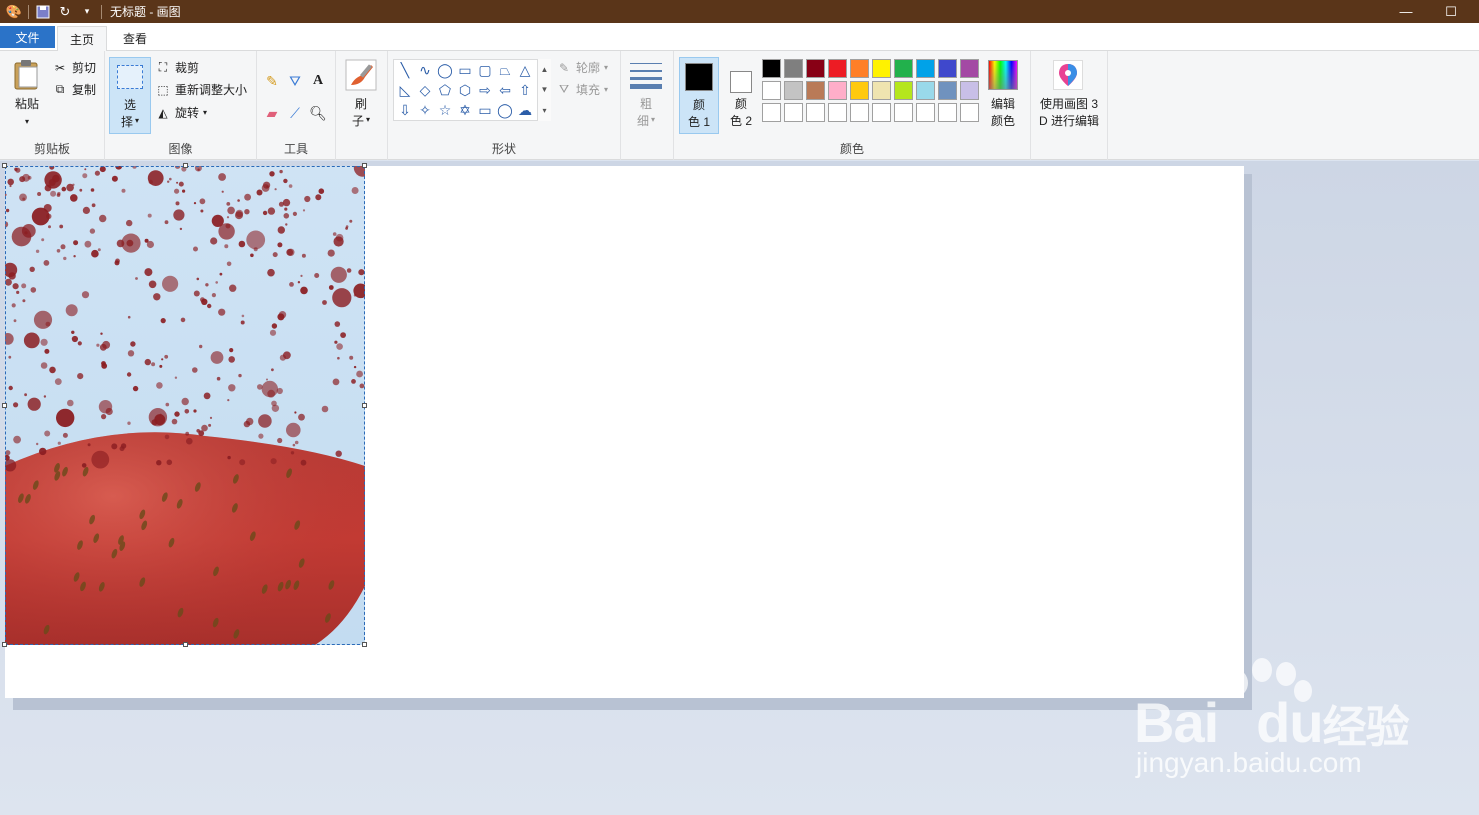 The height and width of the screenshot is (815, 1479). Describe the element at coordinates (272, 81) in the screenshot. I see `pencil-icon: ✎` at that location.